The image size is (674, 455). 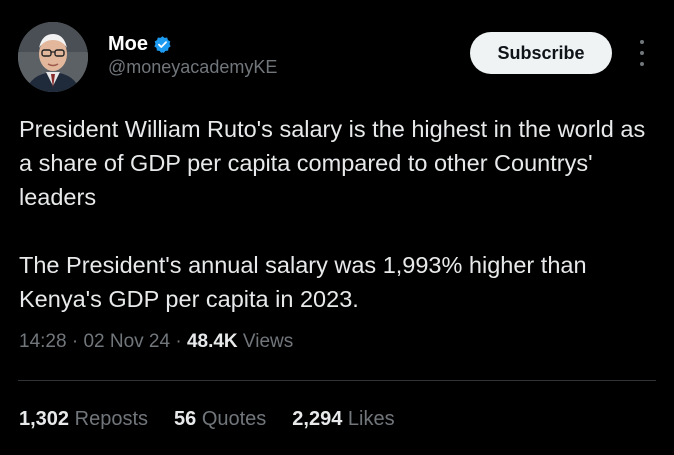 I want to click on reposts-label: Reposts, so click(x=111, y=419).